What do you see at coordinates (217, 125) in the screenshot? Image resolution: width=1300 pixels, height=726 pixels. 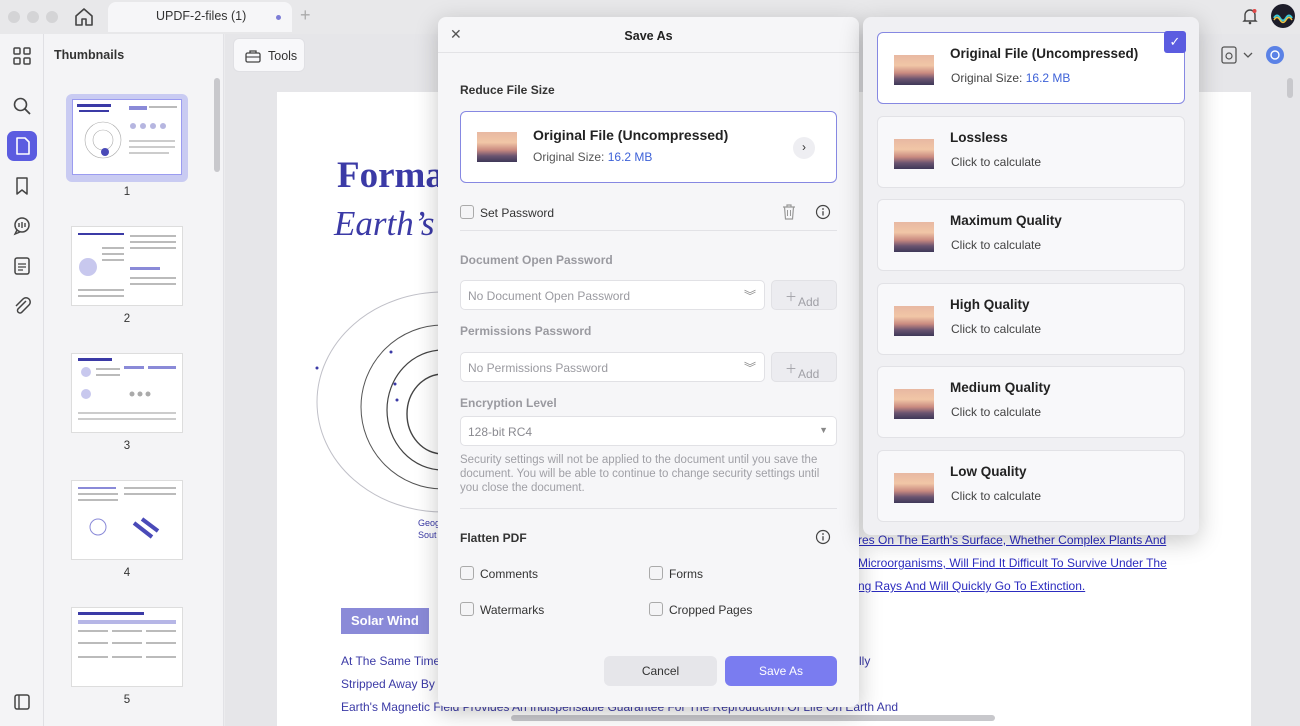 I see `thumbnails-scrollbar` at bounding box center [217, 125].